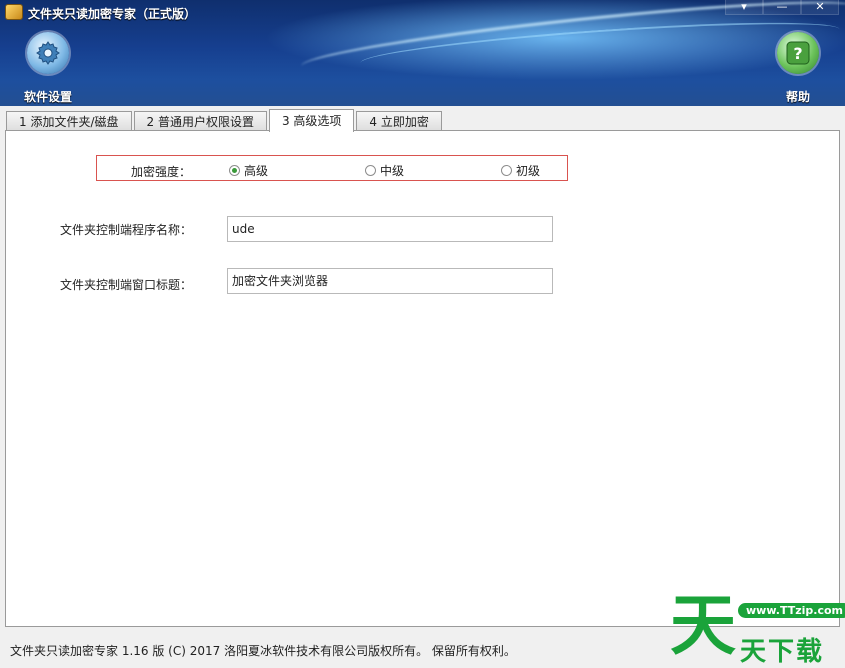 Image resolution: width=845 pixels, height=668 pixels. What do you see at coordinates (126, 230) in the screenshot?
I see `program-name-label: 文件夹控制端程序名称：` at bounding box center [126, 230].